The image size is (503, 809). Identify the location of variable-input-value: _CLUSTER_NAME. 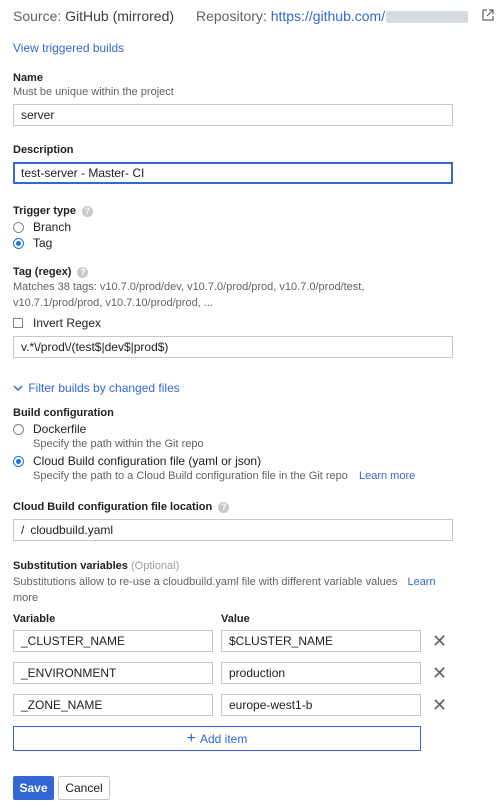
(73, 641).